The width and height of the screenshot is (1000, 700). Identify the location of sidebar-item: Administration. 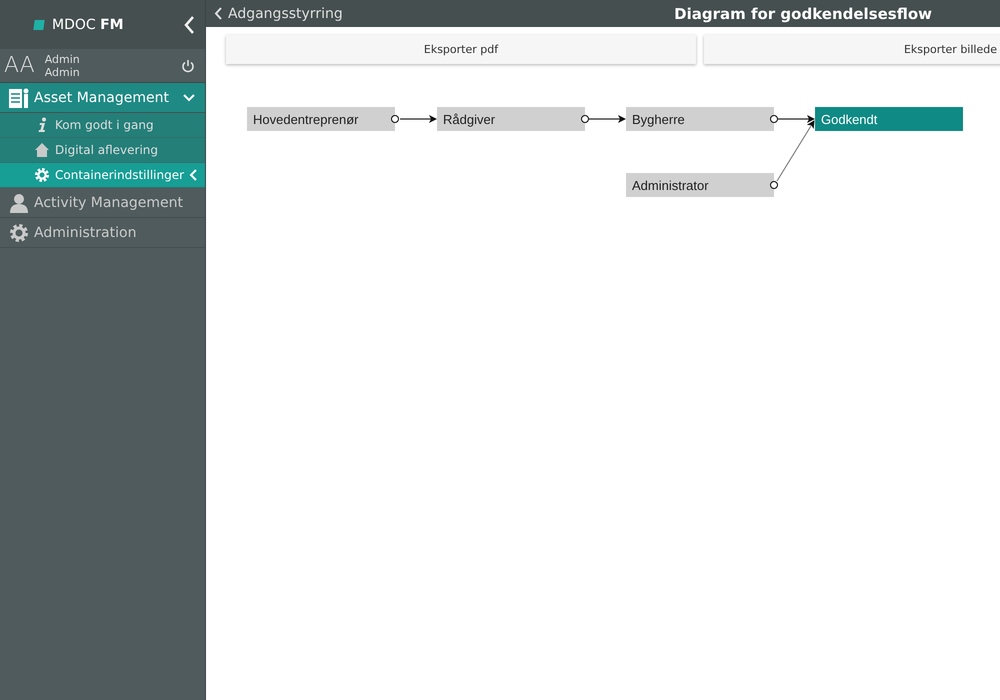
(102, 233).